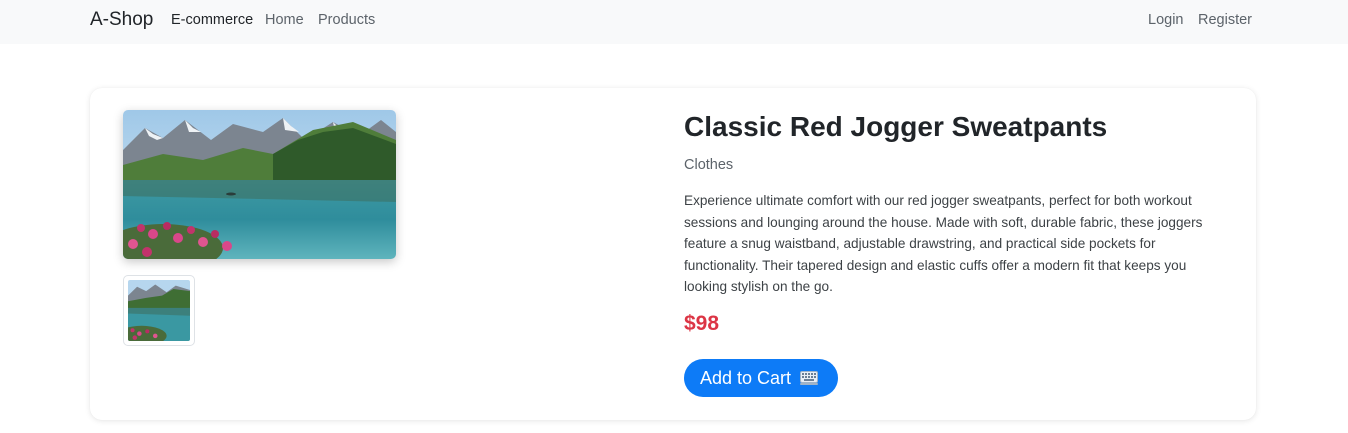 The image size is (1348, 433). Describe the element at coordinates (702, 323) in the screenshot. I see `product-price: $98` at that location.